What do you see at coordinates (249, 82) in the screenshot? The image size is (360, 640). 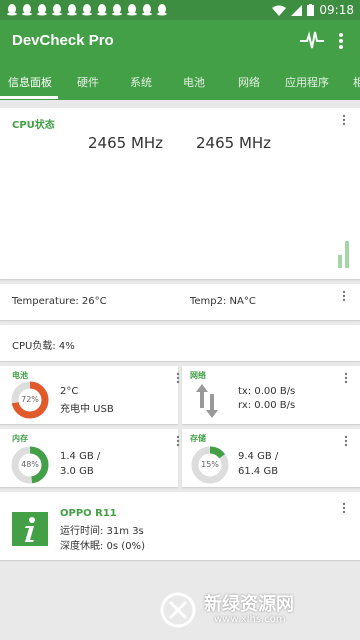 I see `tab-network: 网络` at bounding box center [249, 82].